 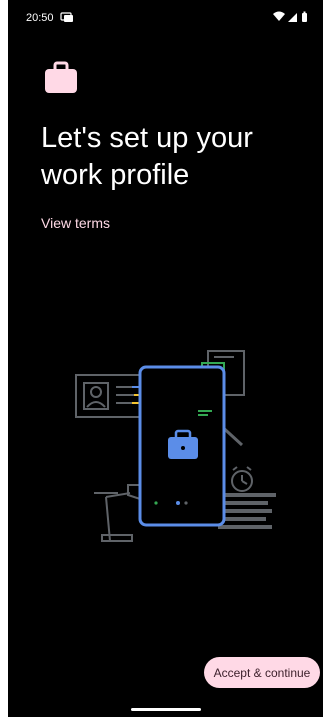 What do you see at coordinates (166, 709) in the screenshot?
I see `gesture-nav-handle` at bounding box center [166, 709].